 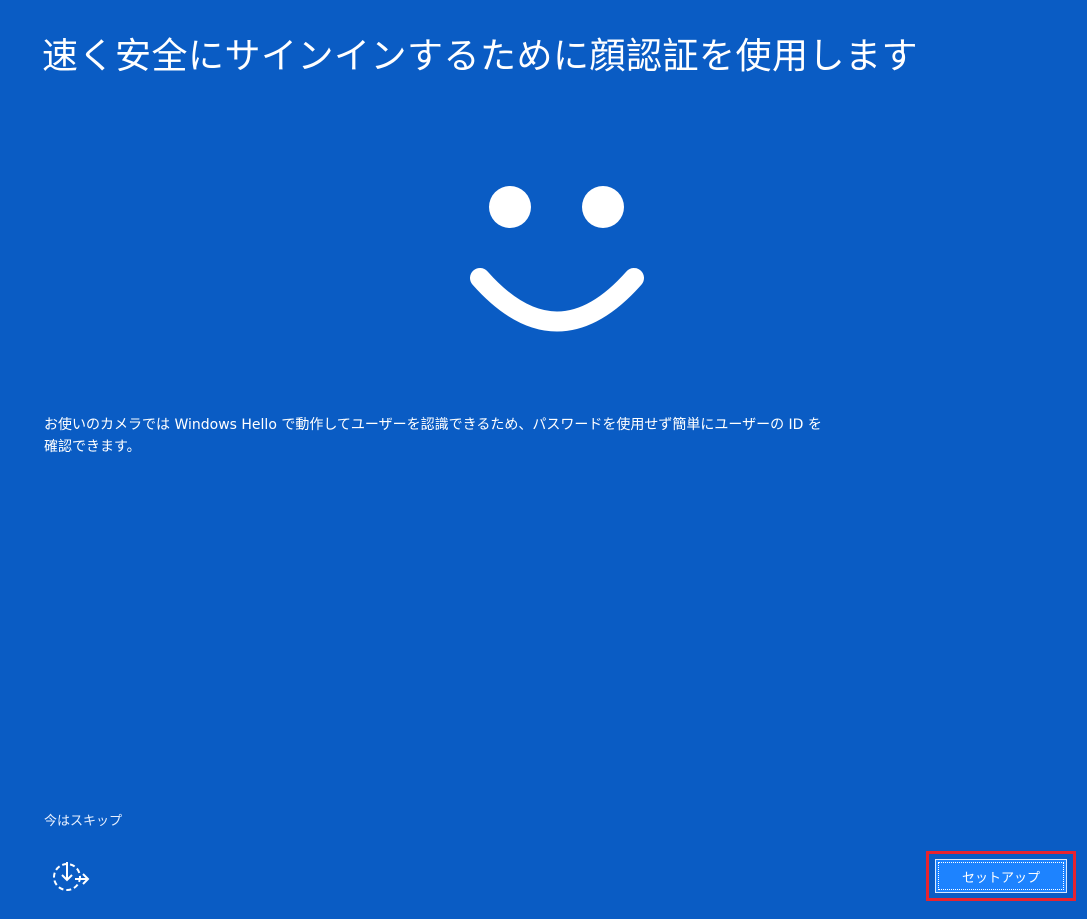 I want to click on right-eye, so click(x=603, y=207).